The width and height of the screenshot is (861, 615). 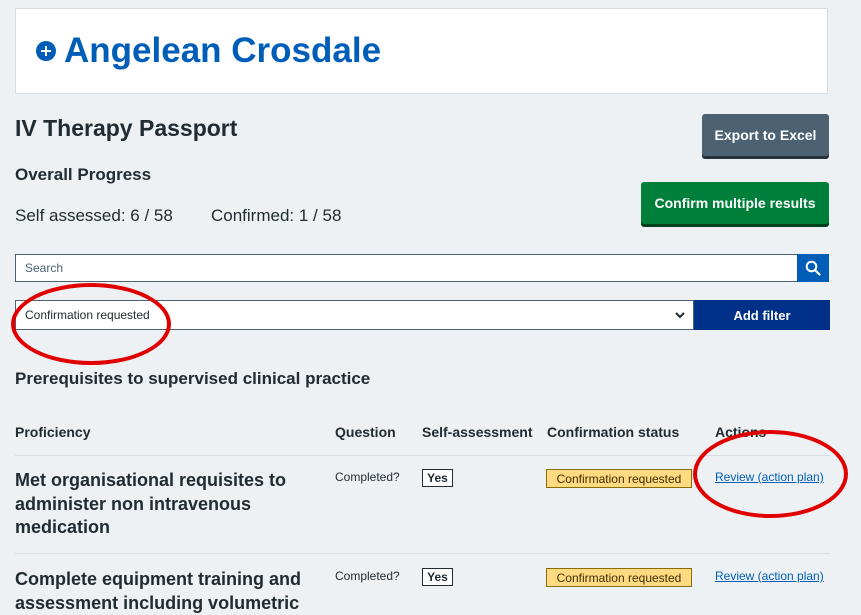 What do you see at coordinates (87, 315) in the screenshot?
I see `filter-selected-value: Confirmation requested` at bounding box center [87, 315].